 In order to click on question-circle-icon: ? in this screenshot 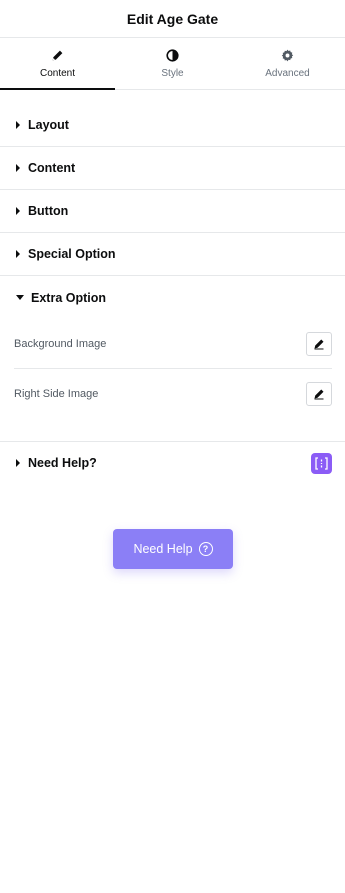, I will do `click(205, 549)`.